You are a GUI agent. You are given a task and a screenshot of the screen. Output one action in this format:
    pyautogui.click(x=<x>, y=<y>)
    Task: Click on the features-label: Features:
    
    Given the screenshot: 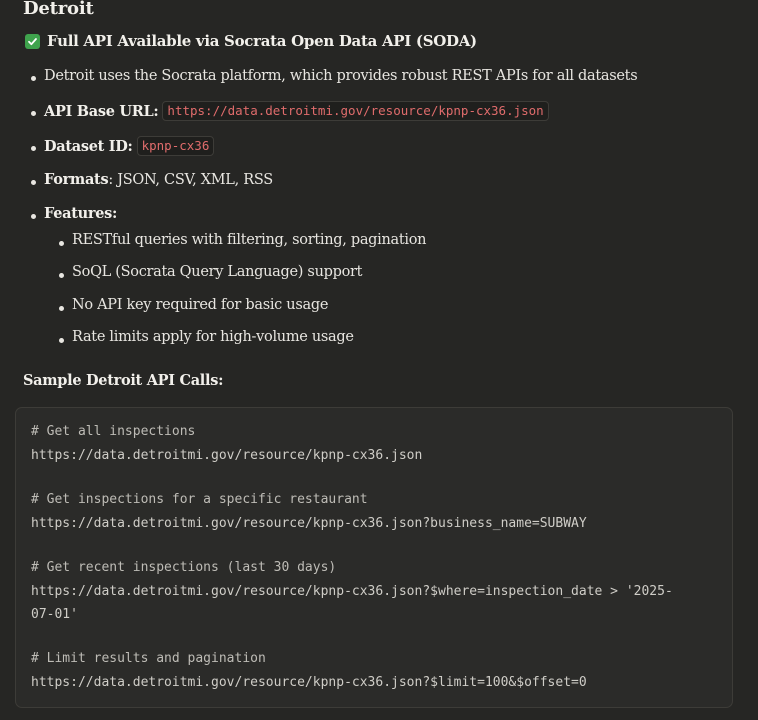 What is the action you would take?
    pyautogui.click(x=81, y=213)
    